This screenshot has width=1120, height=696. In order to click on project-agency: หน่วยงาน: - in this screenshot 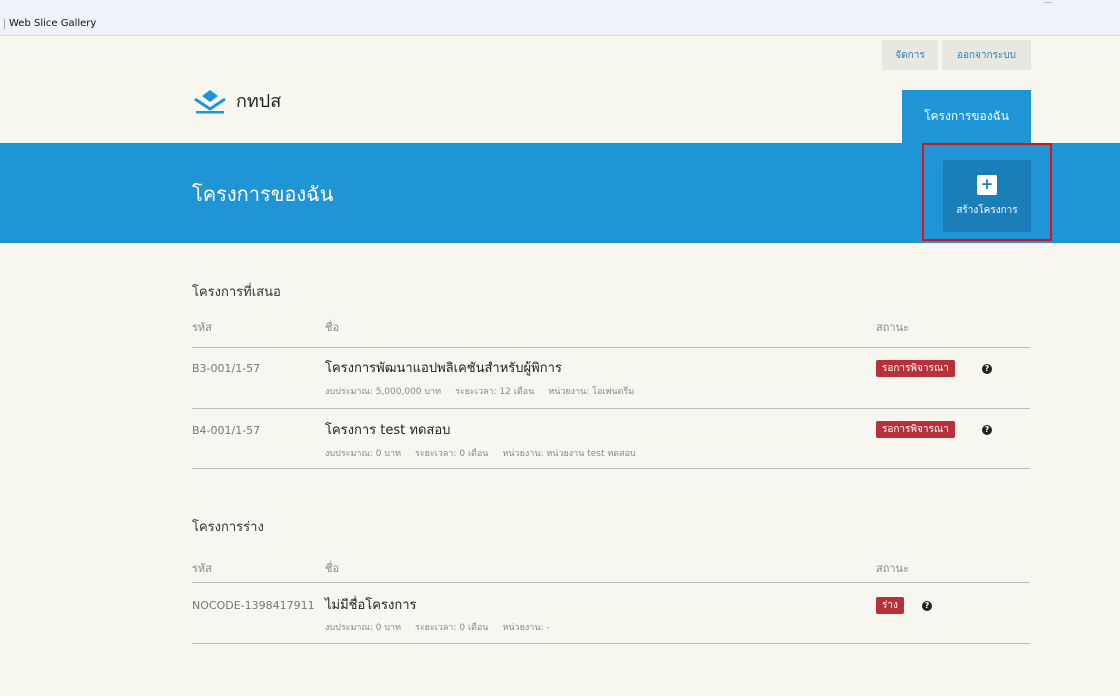, I will do `click(526, 628)`.